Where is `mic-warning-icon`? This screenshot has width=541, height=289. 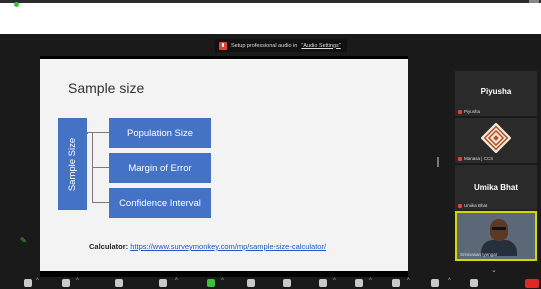
mic-warning-icon is located at coordinates (223, 45).